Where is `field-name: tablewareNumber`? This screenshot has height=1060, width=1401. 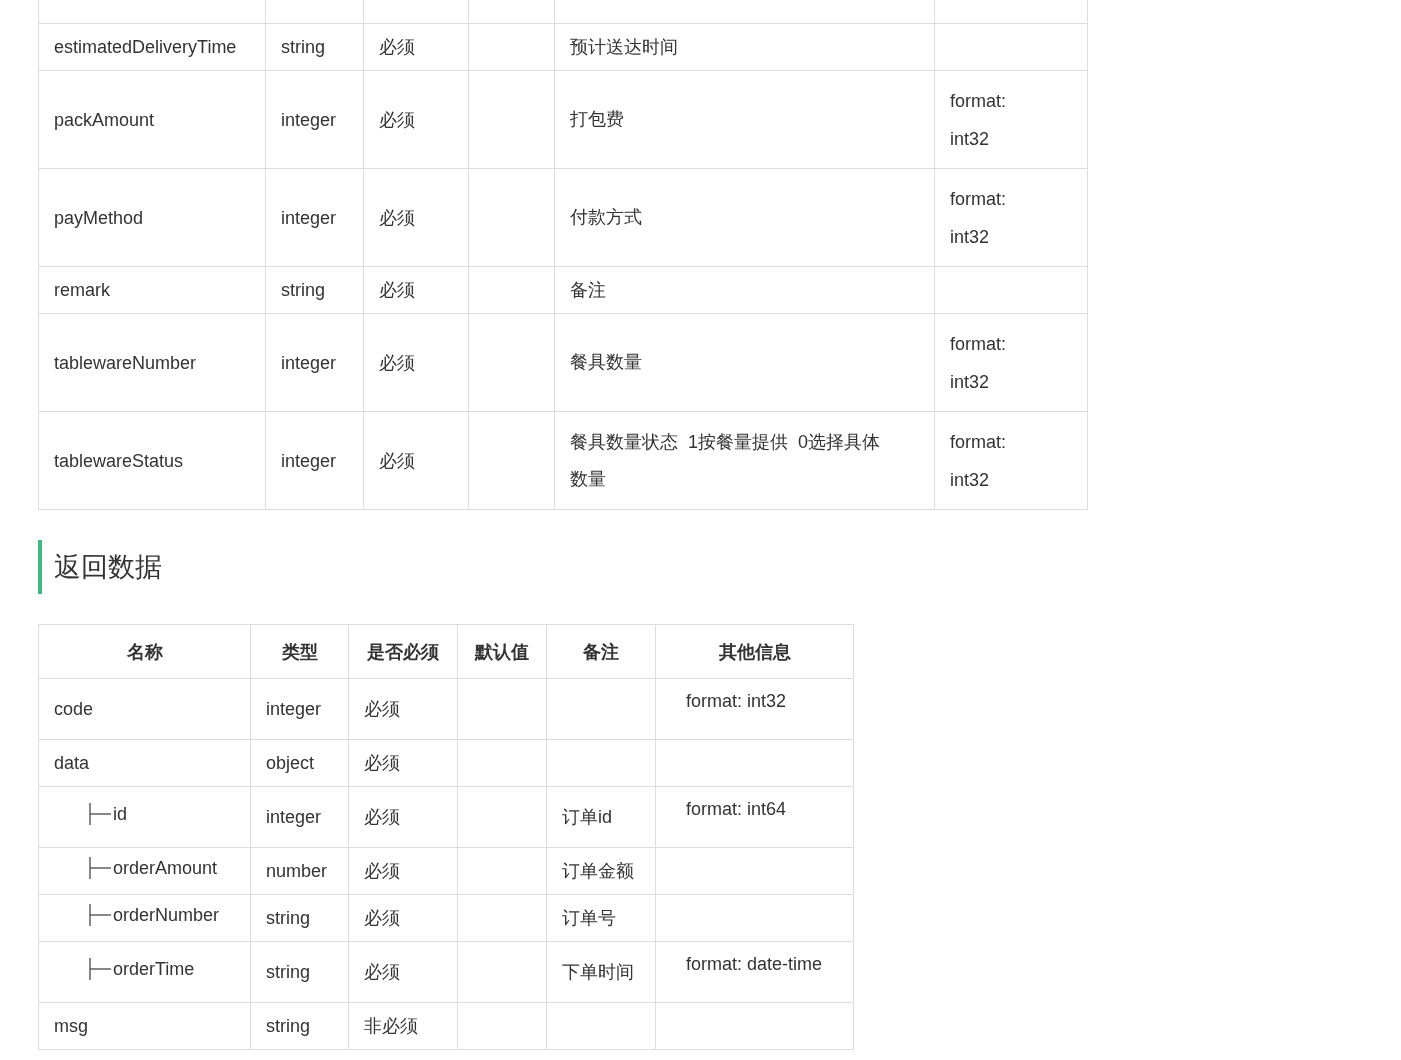 field-name: tablewareNumber is located at coordinates (125, 362).